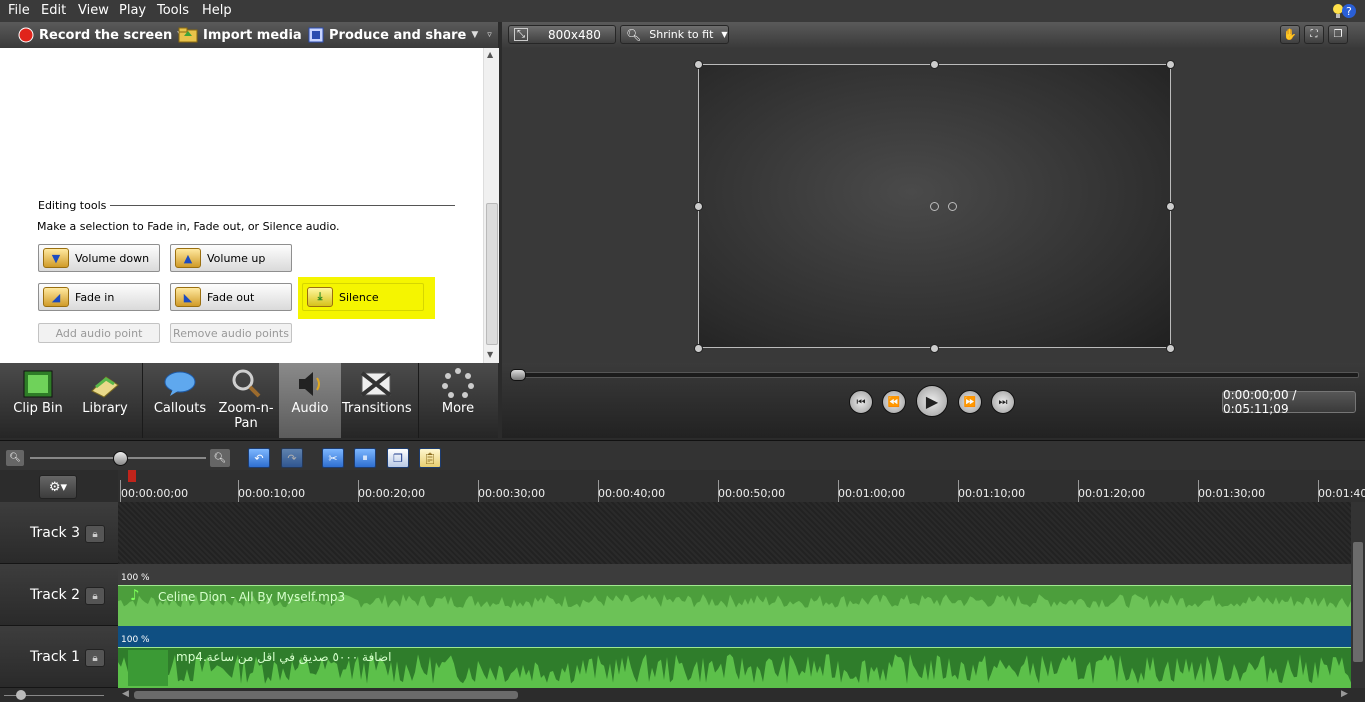 The image size is (1365, 702). What do you see at coordinates (53, 10) in the screenshot?
I see `menu-edit: Edit` at bounding box center [53, 10].